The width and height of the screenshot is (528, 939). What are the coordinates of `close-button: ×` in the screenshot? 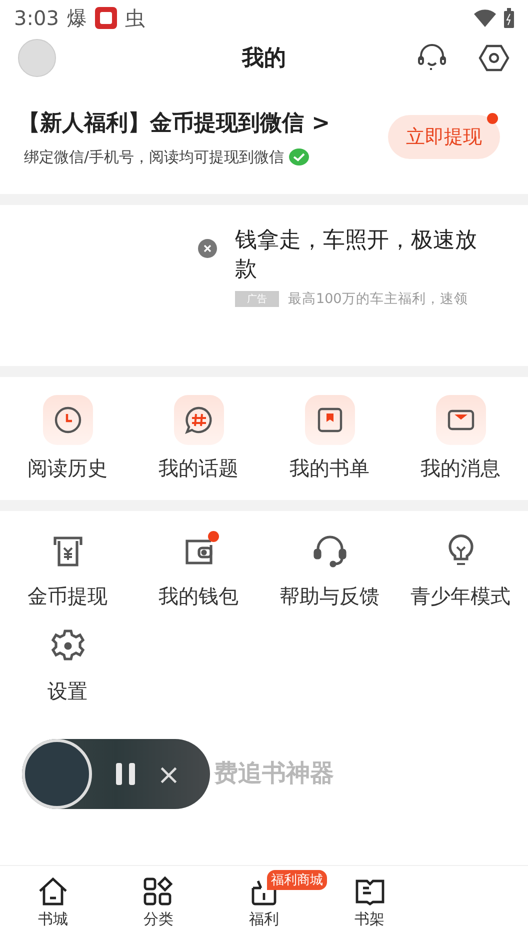 It's located at (168, 774).